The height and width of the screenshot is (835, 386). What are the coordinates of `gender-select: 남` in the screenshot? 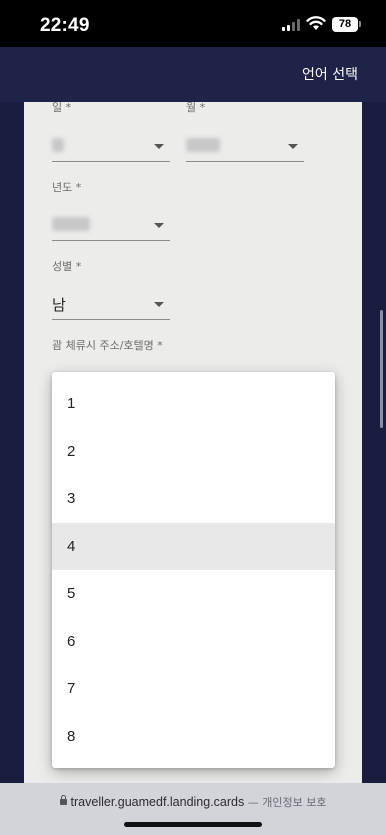 It's located at (111, 305).